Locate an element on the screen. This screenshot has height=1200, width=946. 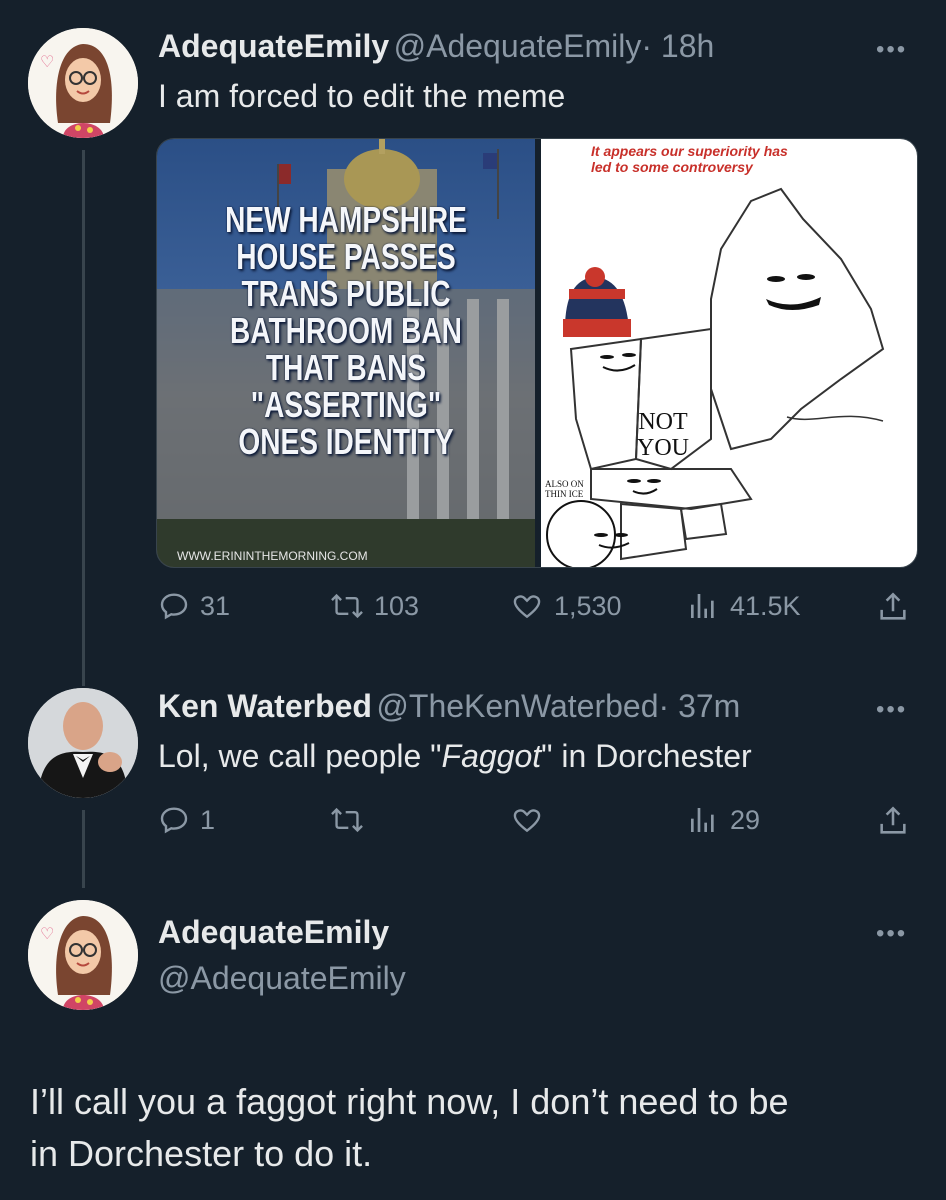
retweet-count: 103 is located at coordinates (397, 605).